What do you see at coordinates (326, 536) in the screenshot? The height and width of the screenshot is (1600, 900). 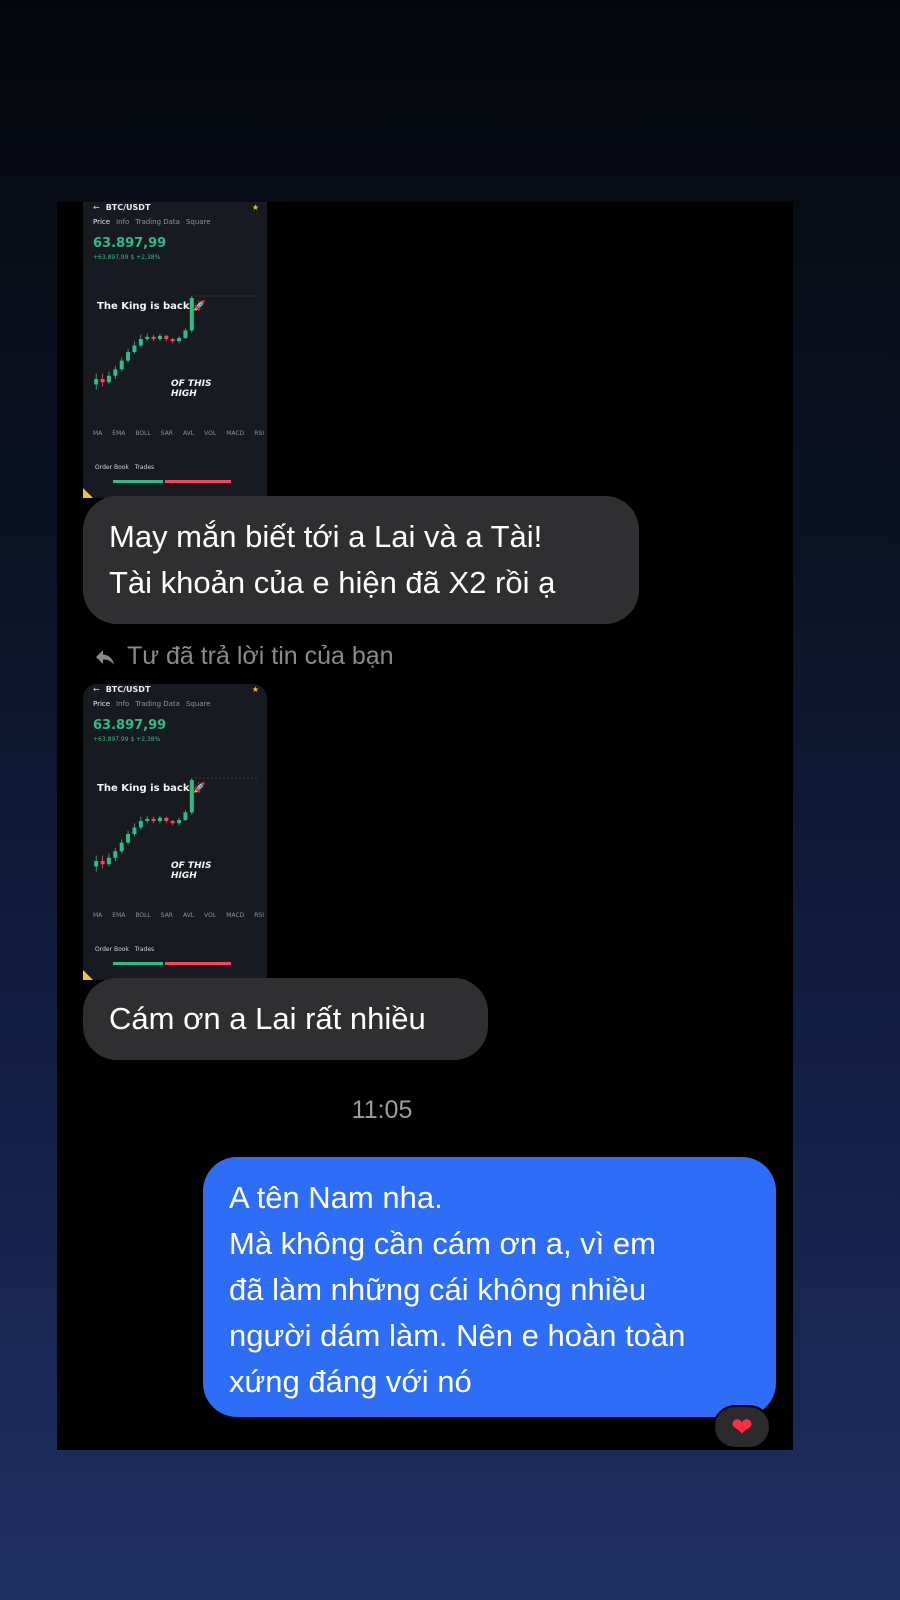 I see `message-line: May mắn biết tới a Lai và a Tài!` at bounding box center [326, 536].